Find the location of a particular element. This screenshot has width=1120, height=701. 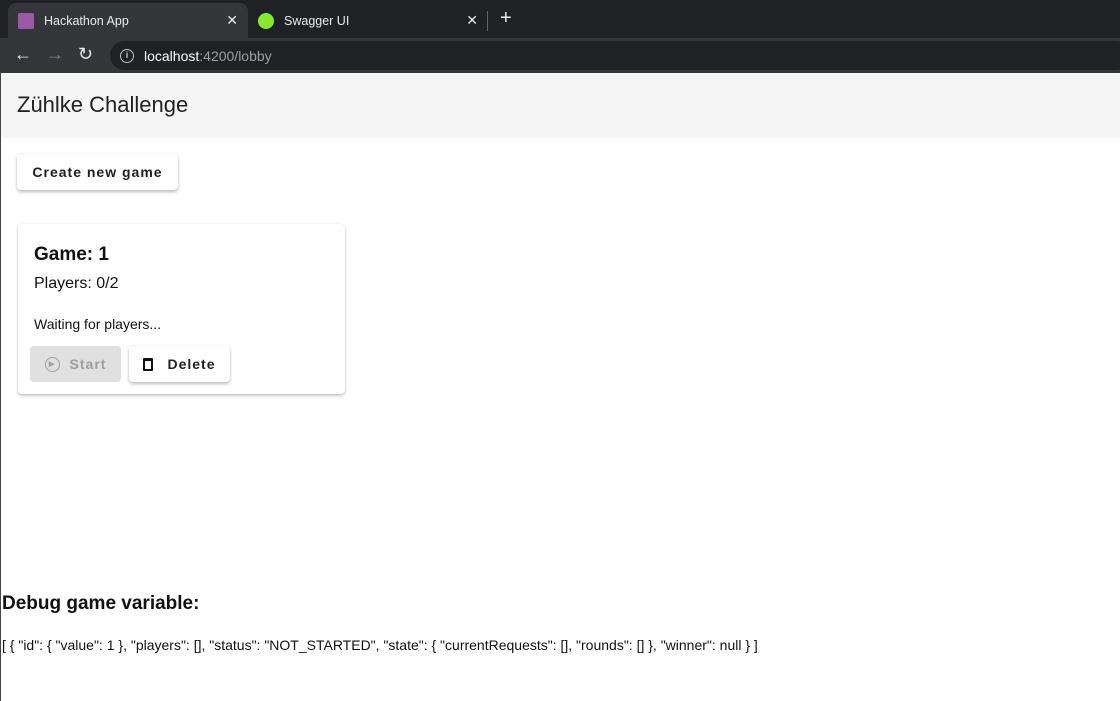

start-button: ▶ Start is located at coordinates (75, 364).